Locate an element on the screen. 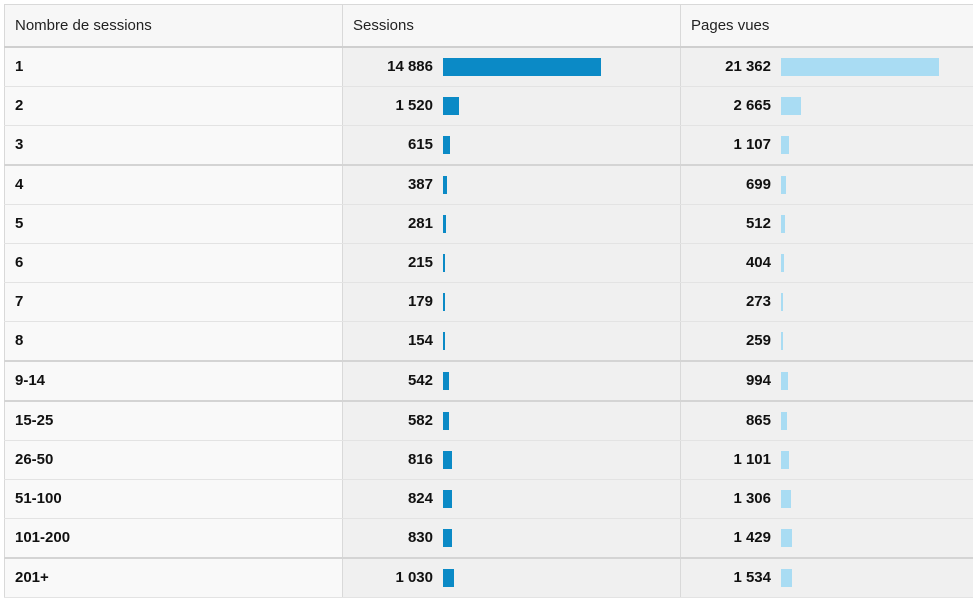  pageviews-cell: 865 is located at coordinates (827, 421).